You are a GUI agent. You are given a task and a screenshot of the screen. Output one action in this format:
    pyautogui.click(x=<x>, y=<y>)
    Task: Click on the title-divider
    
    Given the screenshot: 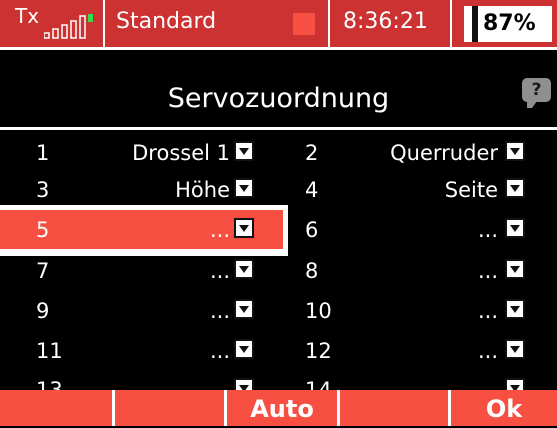 What is the action you would take?
    pyautogui.click(x=278, y=128)
    